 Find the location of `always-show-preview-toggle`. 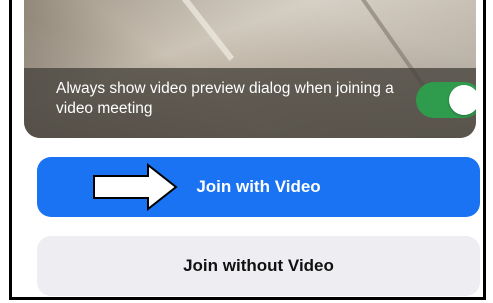

always-show-preview-toggle is located at coordinates (446, 100).